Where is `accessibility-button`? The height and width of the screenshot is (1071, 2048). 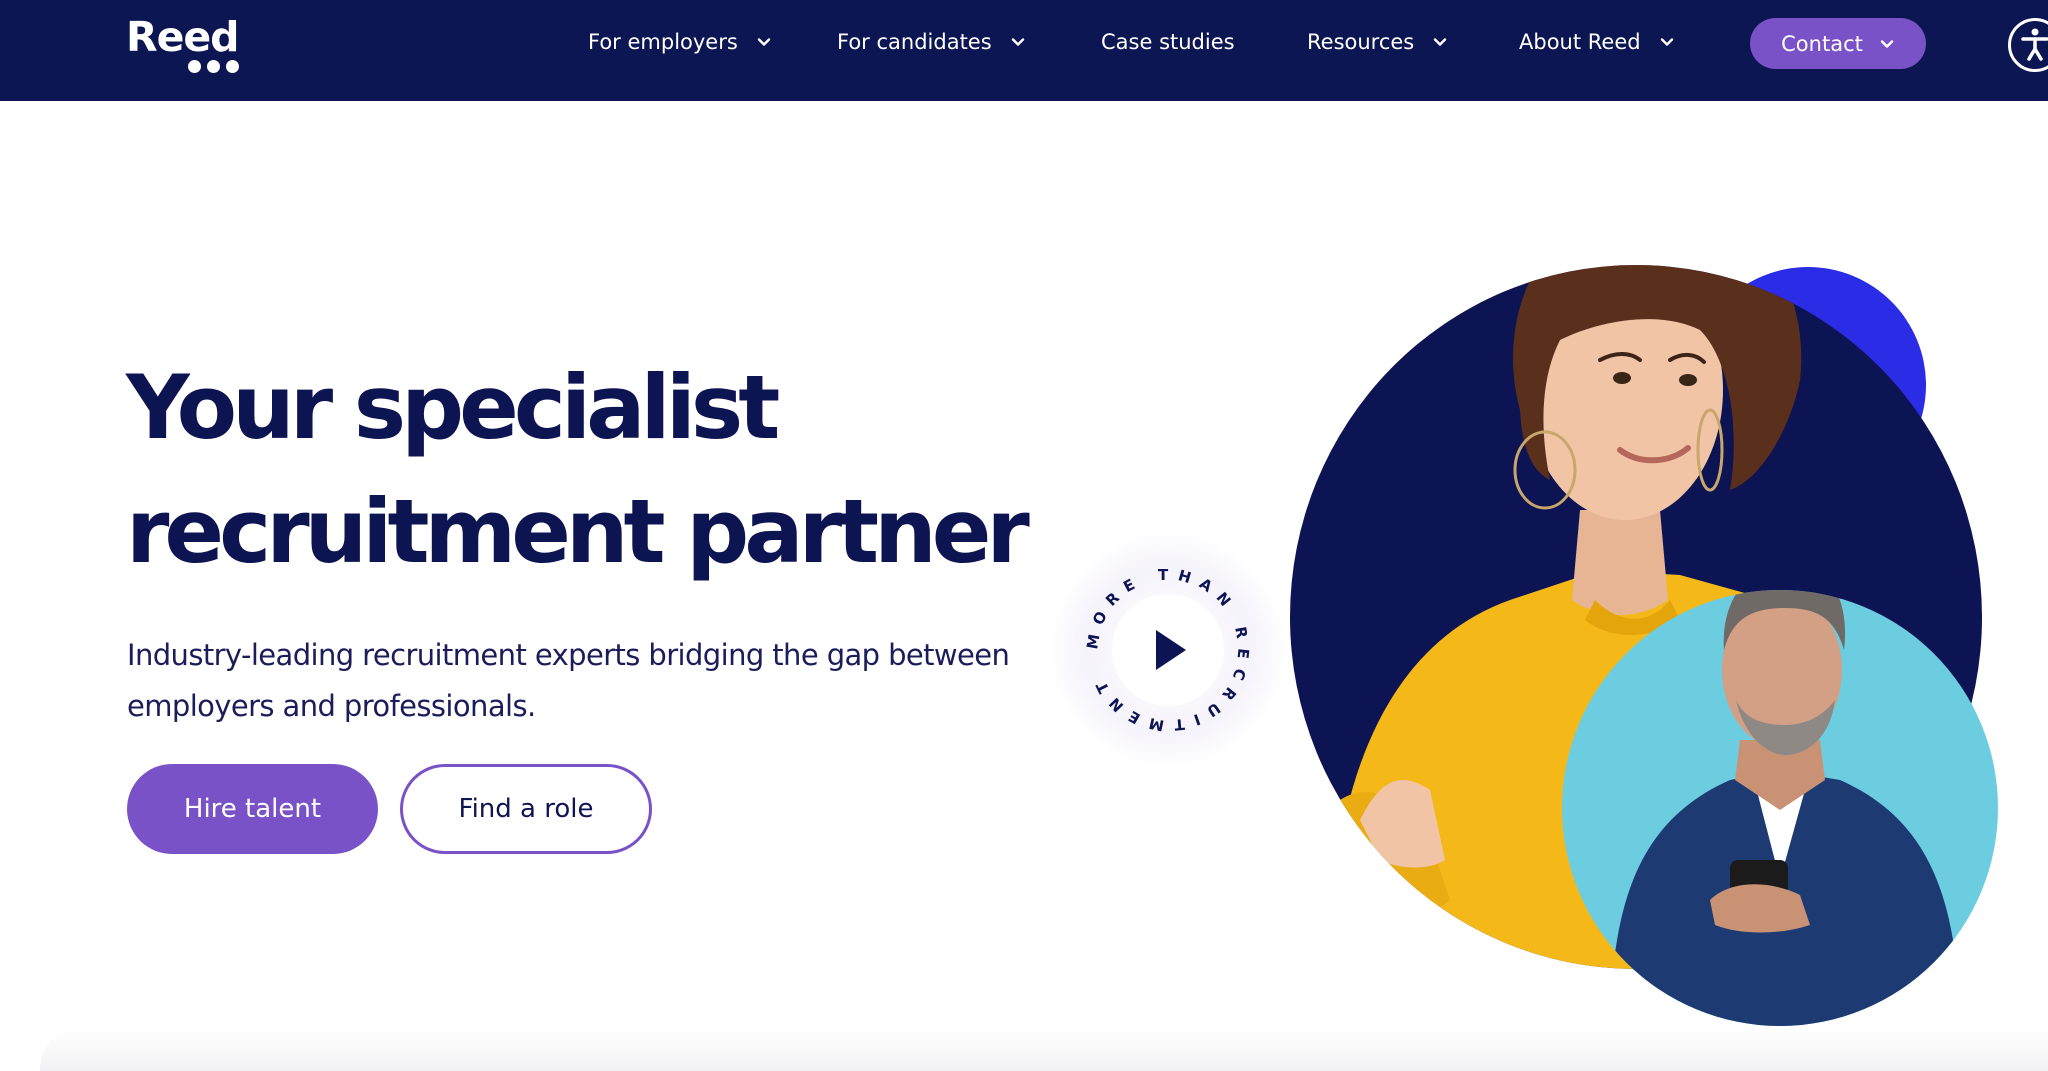 accessibility-button is located at coordinates (2028, 45).